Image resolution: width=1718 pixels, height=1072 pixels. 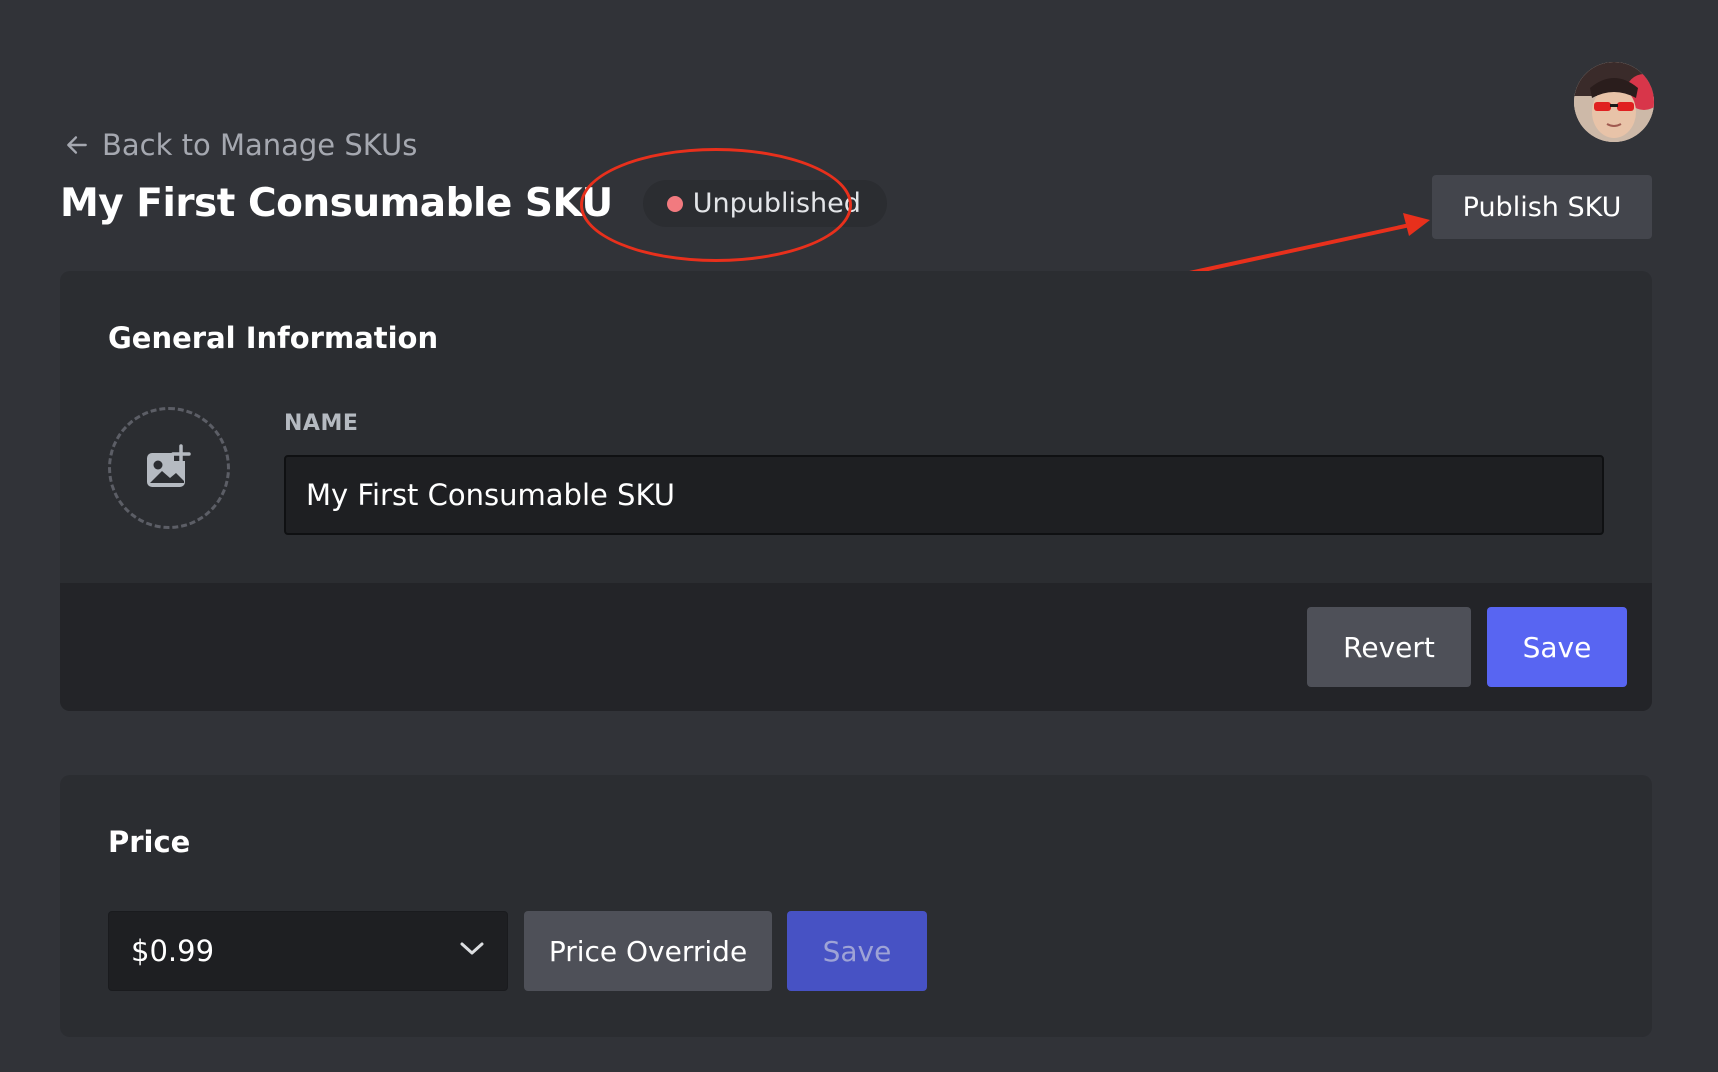 I want to click on image-upload-button, so click(x=169, y=468).